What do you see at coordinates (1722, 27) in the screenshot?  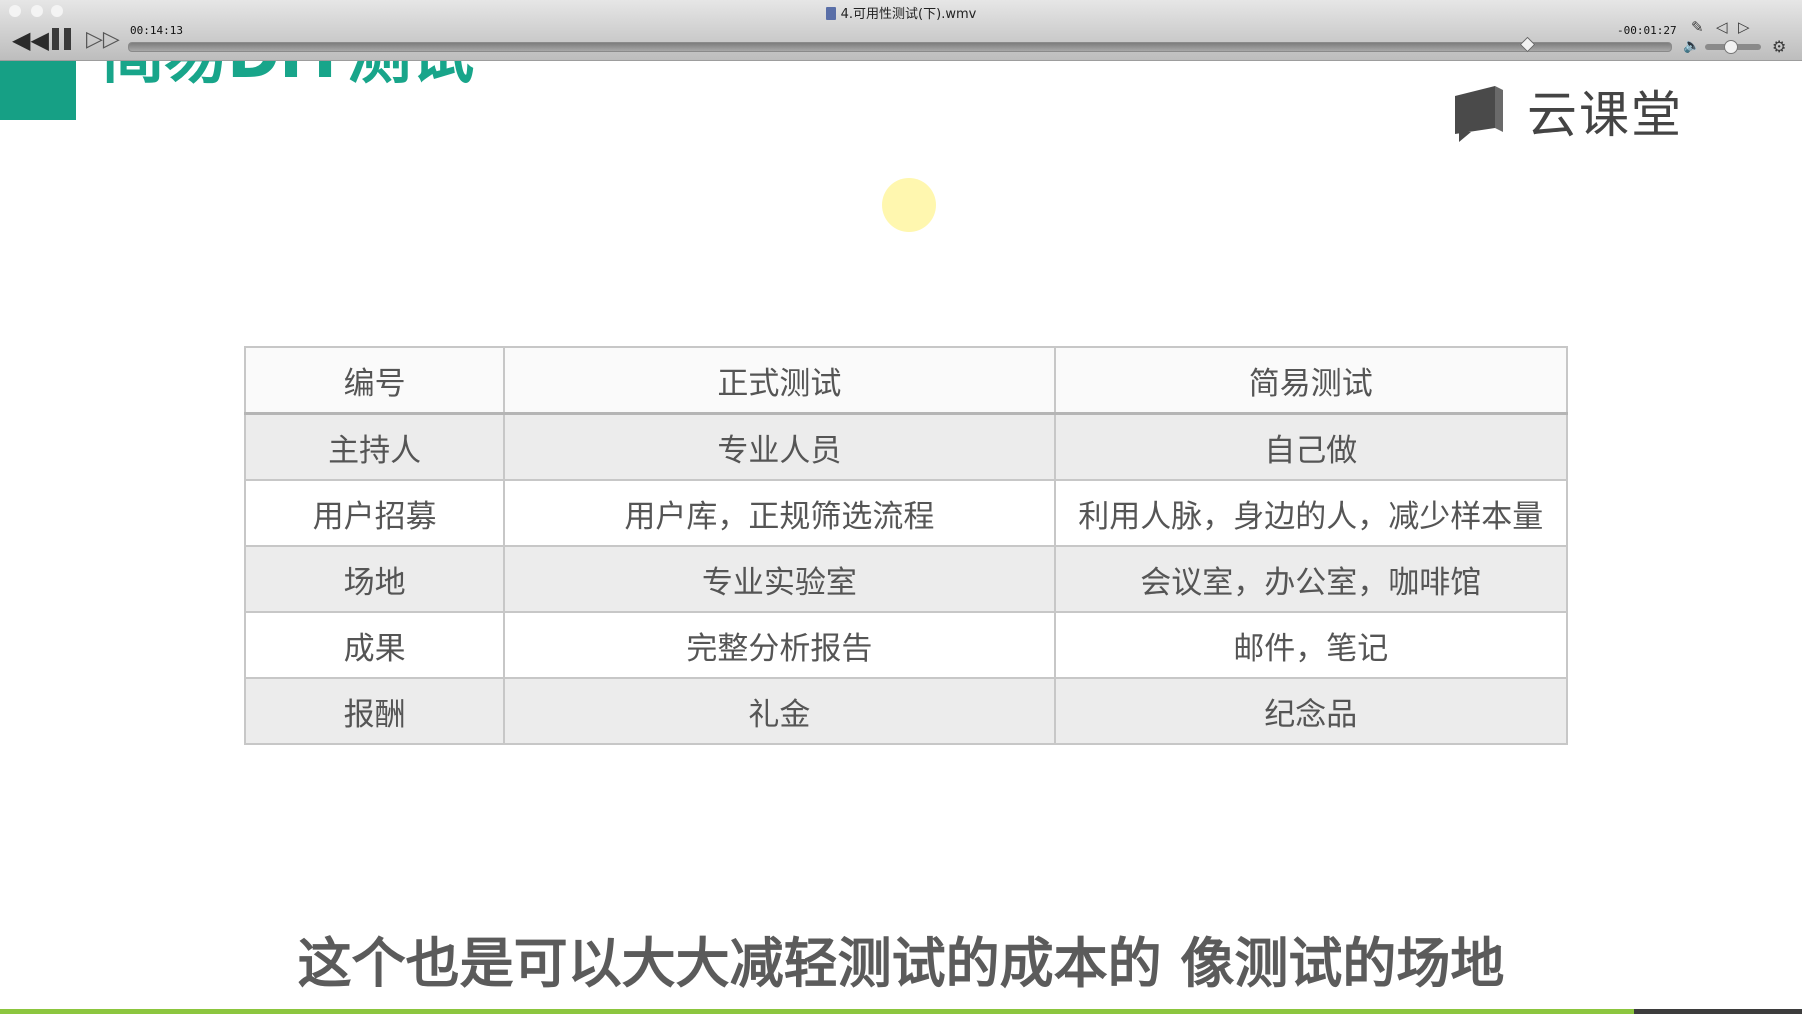 I see `previous-icon: ◁` at bounding box center [1722, 27].